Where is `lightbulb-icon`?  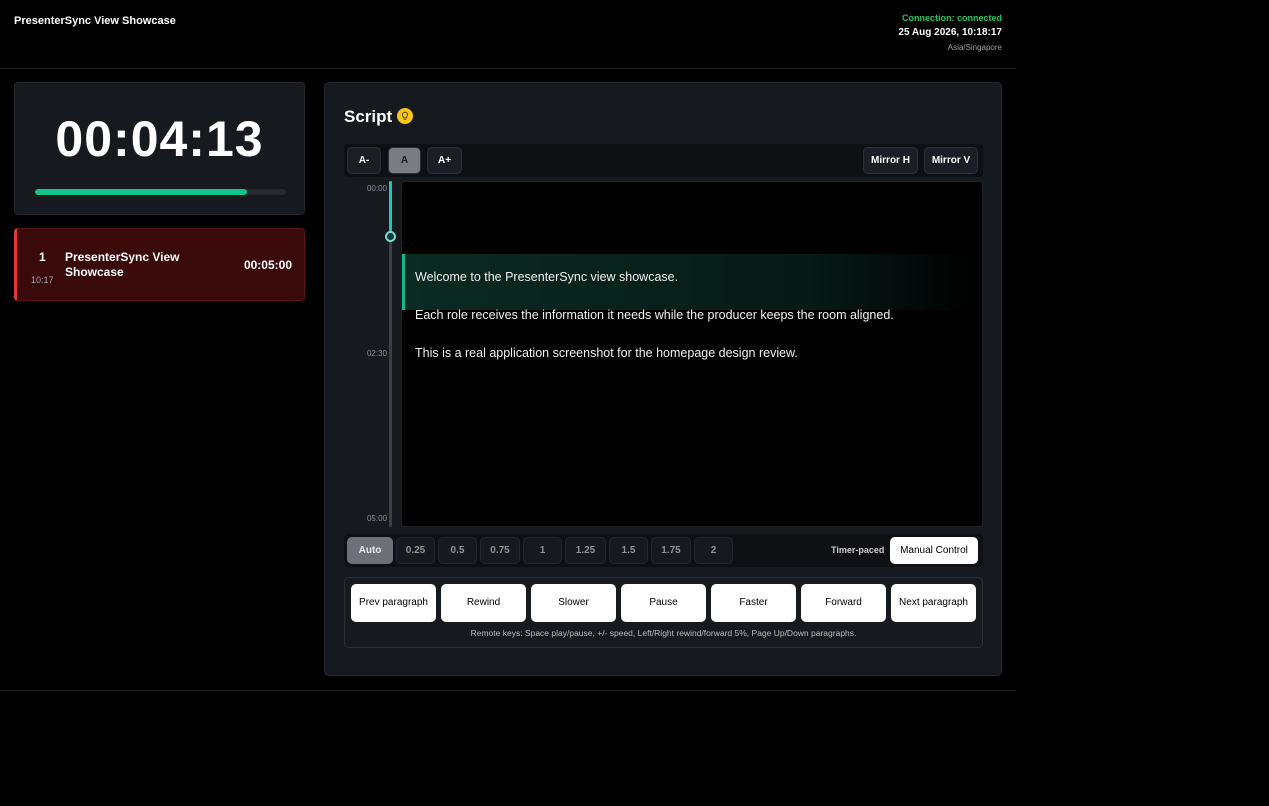 lightbulb-icon is located at coordinates (405, 116).